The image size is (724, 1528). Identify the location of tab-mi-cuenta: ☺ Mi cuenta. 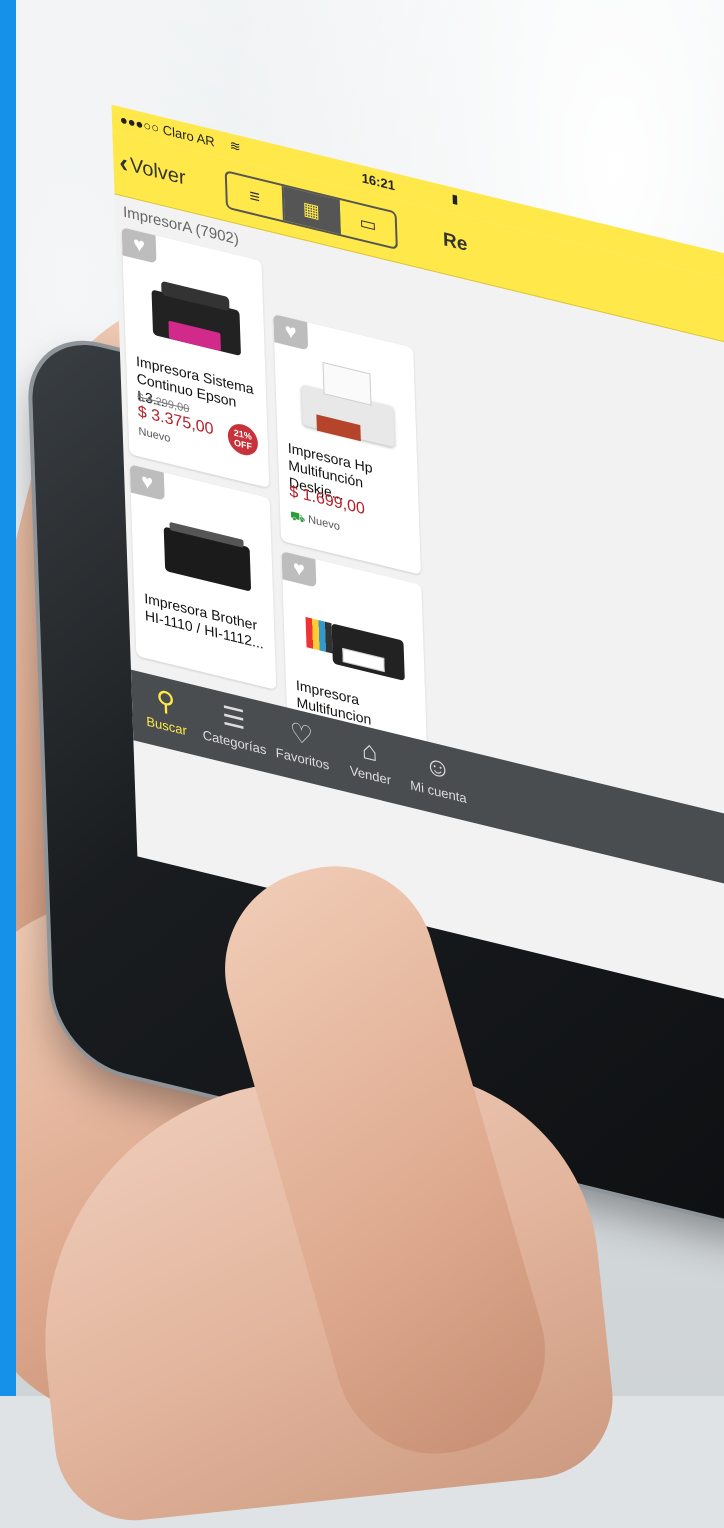
(438, 779).